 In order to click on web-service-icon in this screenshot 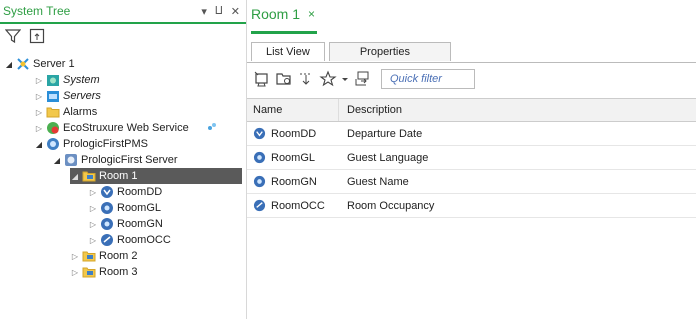, I will do `click(53, 128)`.